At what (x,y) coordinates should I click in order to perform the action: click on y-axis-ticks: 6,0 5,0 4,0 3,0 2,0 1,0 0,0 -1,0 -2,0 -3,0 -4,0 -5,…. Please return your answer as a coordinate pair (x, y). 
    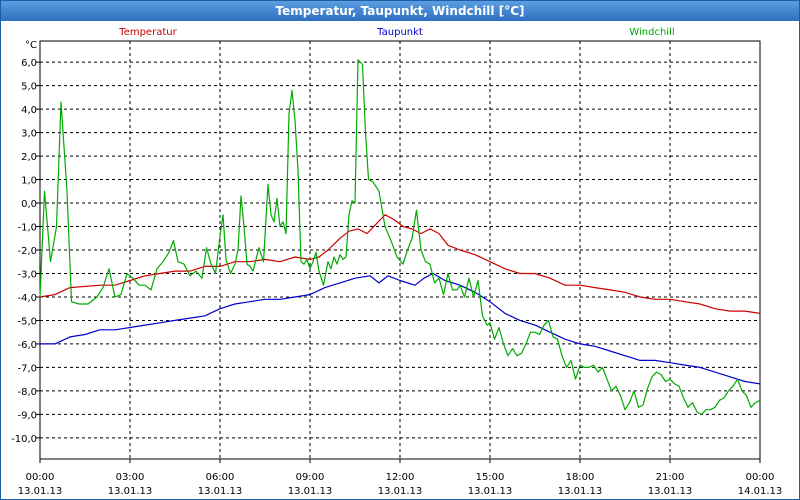
    Looking at the image, I should click on (25, 251).